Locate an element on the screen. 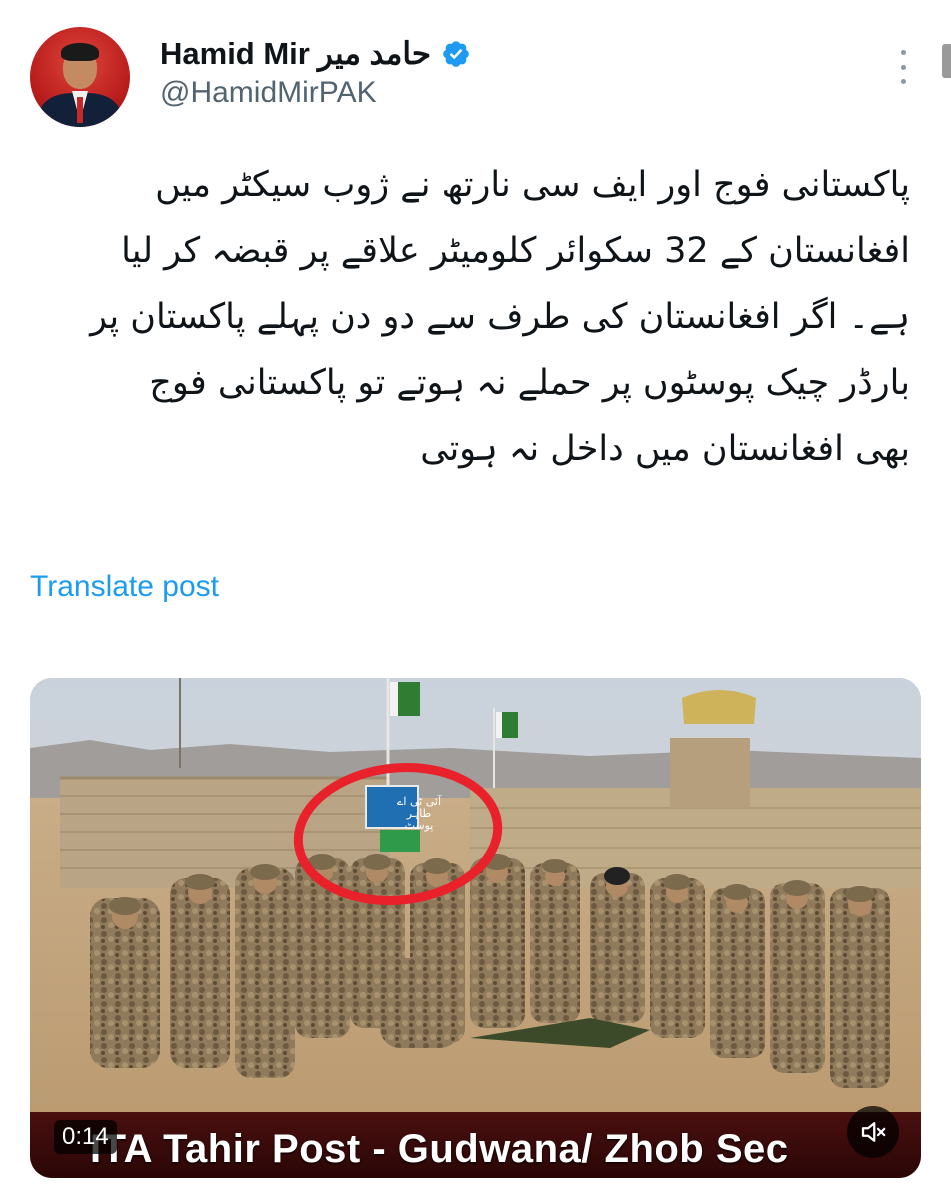 The width and height of the screenshot is (951, 1200). avatar-tie is located at coordinates (80, 110).